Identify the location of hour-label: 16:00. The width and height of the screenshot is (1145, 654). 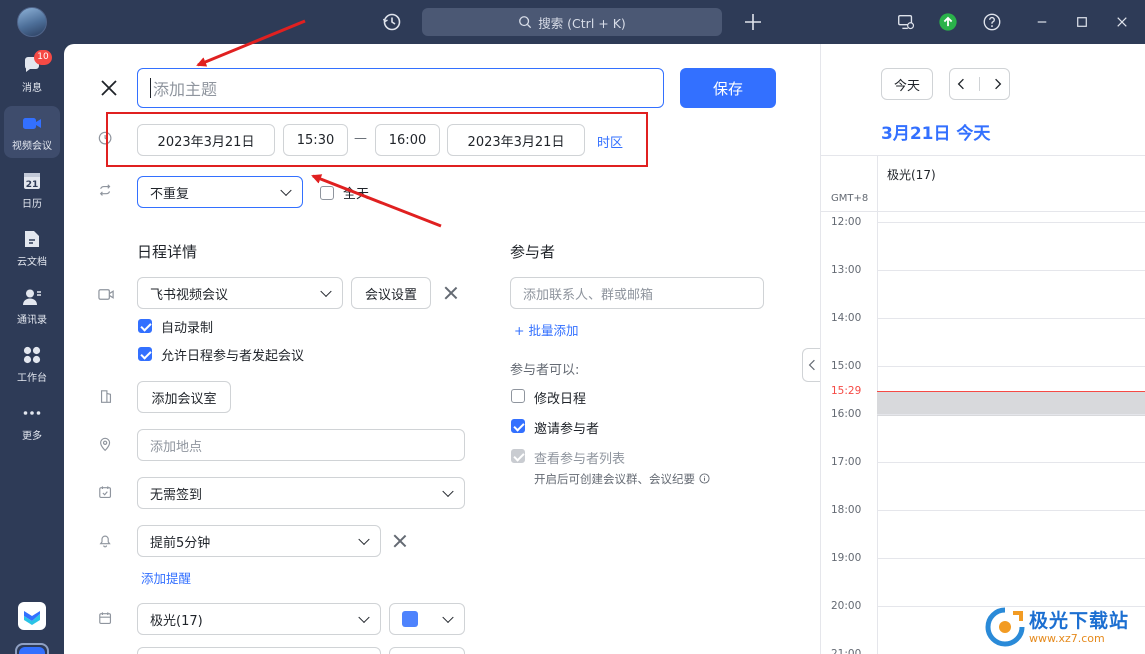
(846, 414).